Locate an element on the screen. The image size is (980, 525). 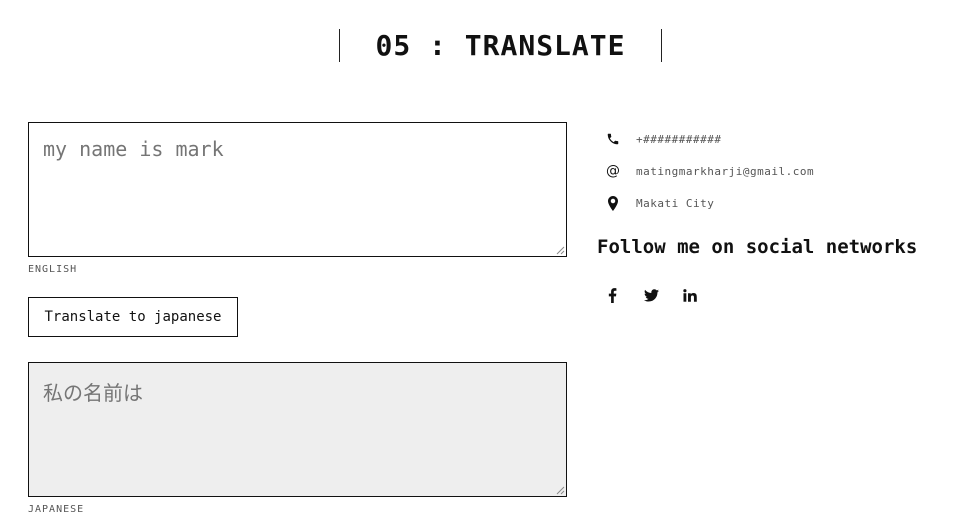
english-label: ENGLISH is located at coordinates (53, 269).